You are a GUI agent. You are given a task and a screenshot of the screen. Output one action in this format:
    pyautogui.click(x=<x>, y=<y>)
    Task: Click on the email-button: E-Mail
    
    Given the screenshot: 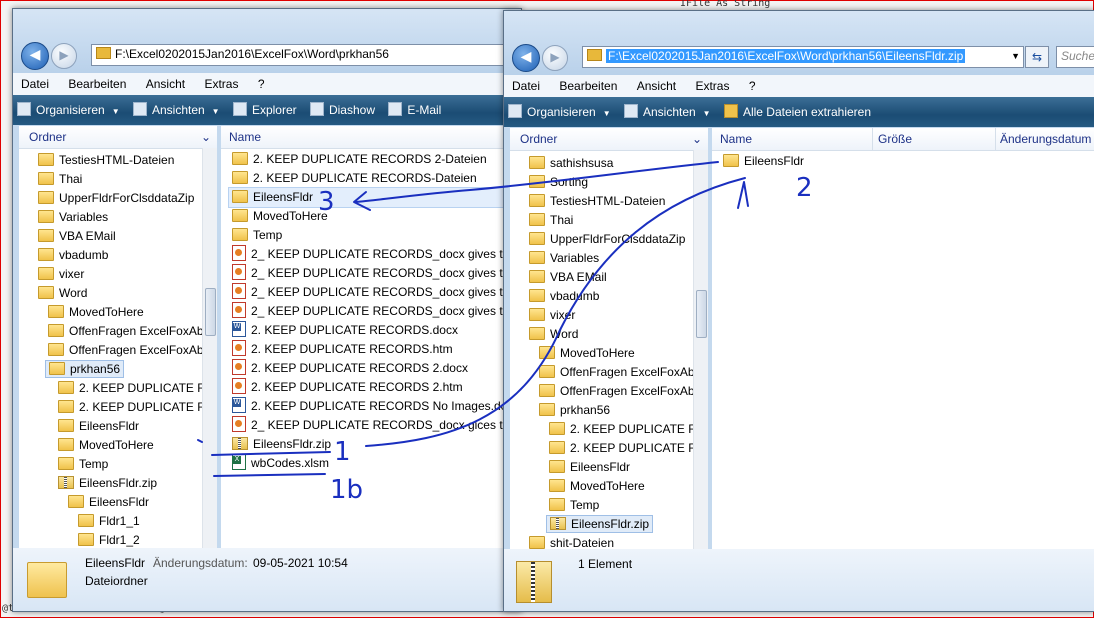 What is the action you would take?
    pyautogui.click(x=415, y=110)
    